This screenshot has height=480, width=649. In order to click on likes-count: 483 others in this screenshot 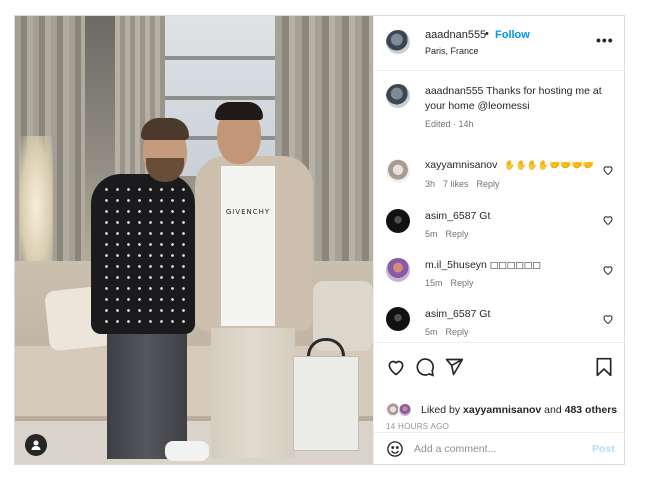, I will do `click(591, 410)`.